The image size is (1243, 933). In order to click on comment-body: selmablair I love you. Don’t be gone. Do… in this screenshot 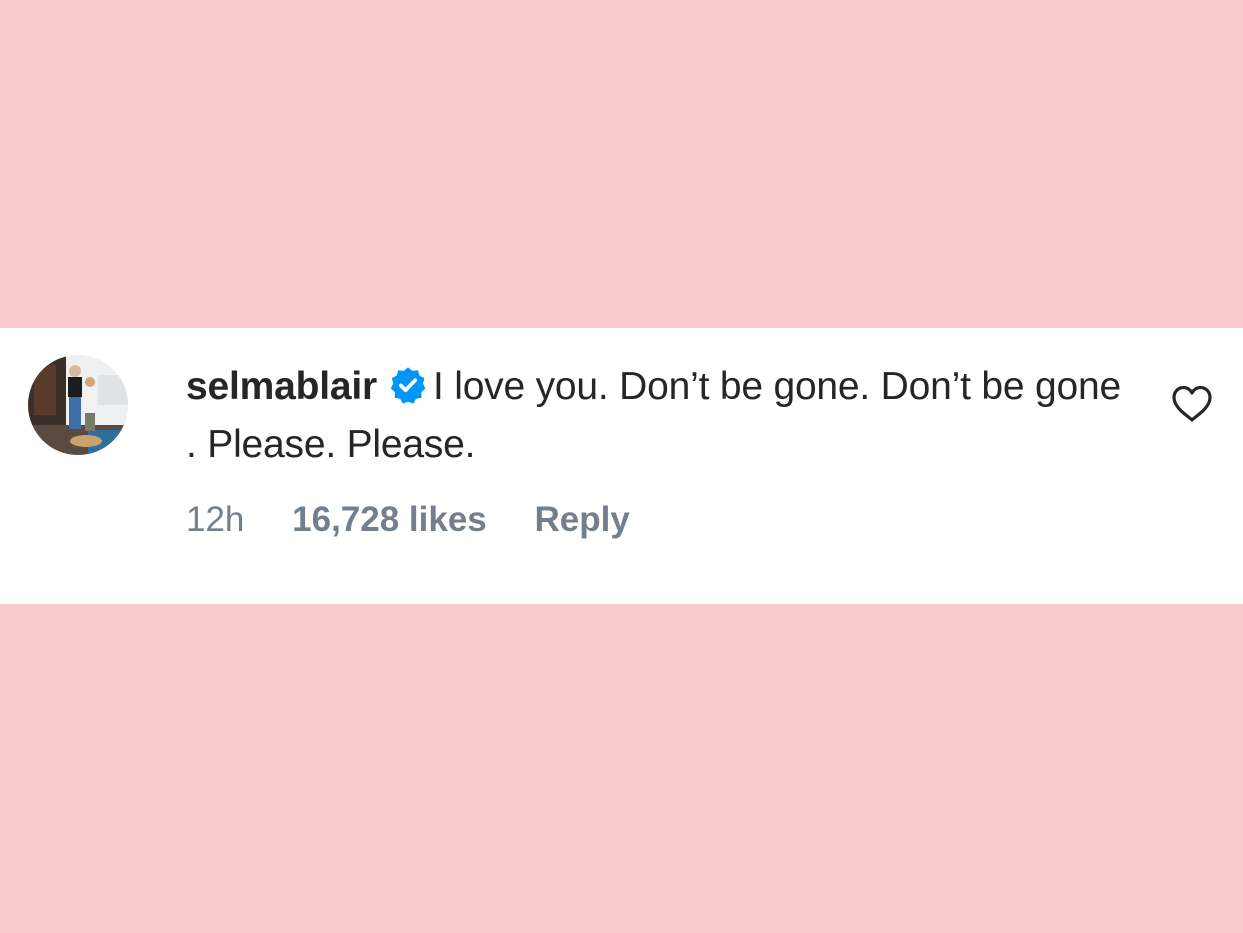, I will do `click(661, 416)`.